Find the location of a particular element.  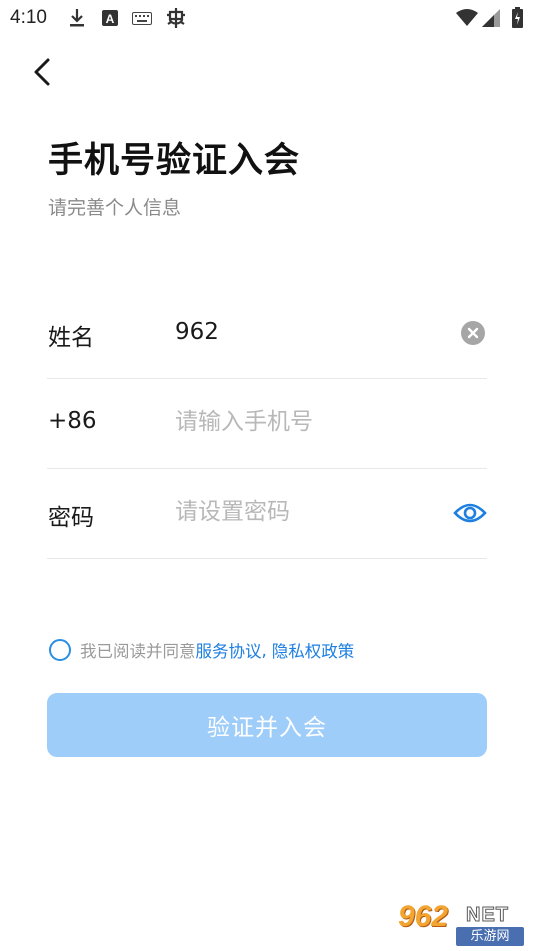

name-row: 姓名 is located at coordinates (267, 334).